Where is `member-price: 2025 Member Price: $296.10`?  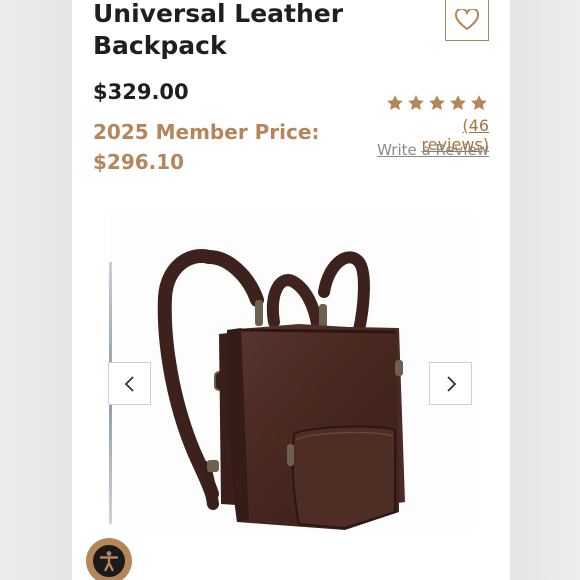 member-price: 2025 Member Price: $296.10 is located at coordinates (206, 147).